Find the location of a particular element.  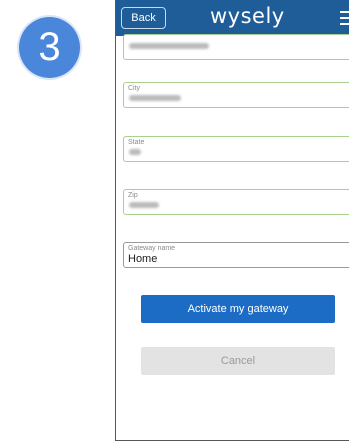

cancel-button: Cancel is located at coordinates (238, 361).